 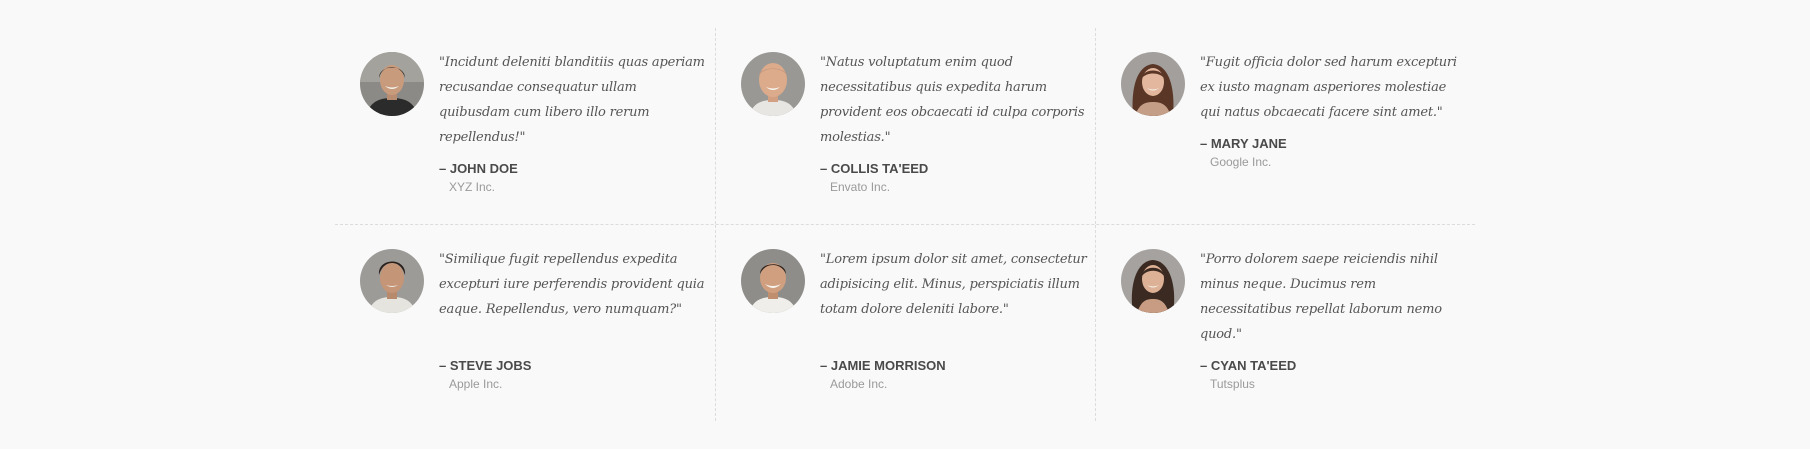 I want to click on testimonial-company: Envato Inc., so click(x=860, y=187).